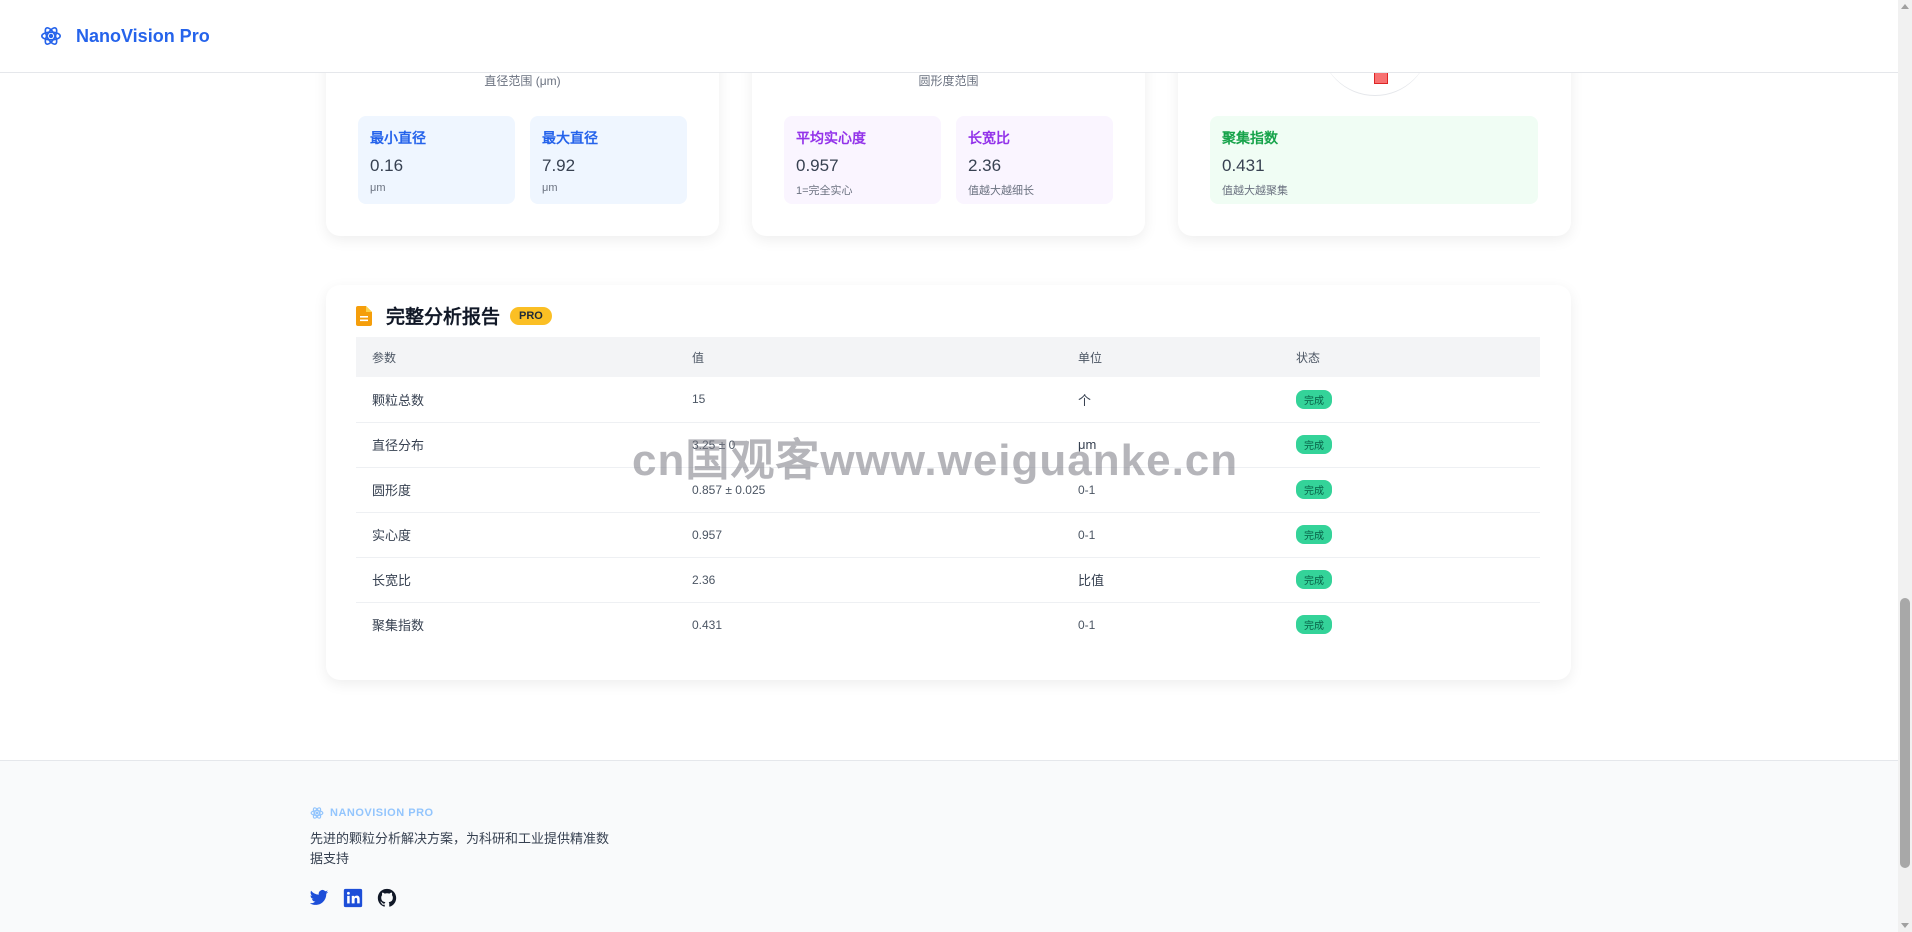  What do you see at coordinates (869, 535) in the screenshot?
I see `value-cell: 0.957` at bounding box center [869, 535].